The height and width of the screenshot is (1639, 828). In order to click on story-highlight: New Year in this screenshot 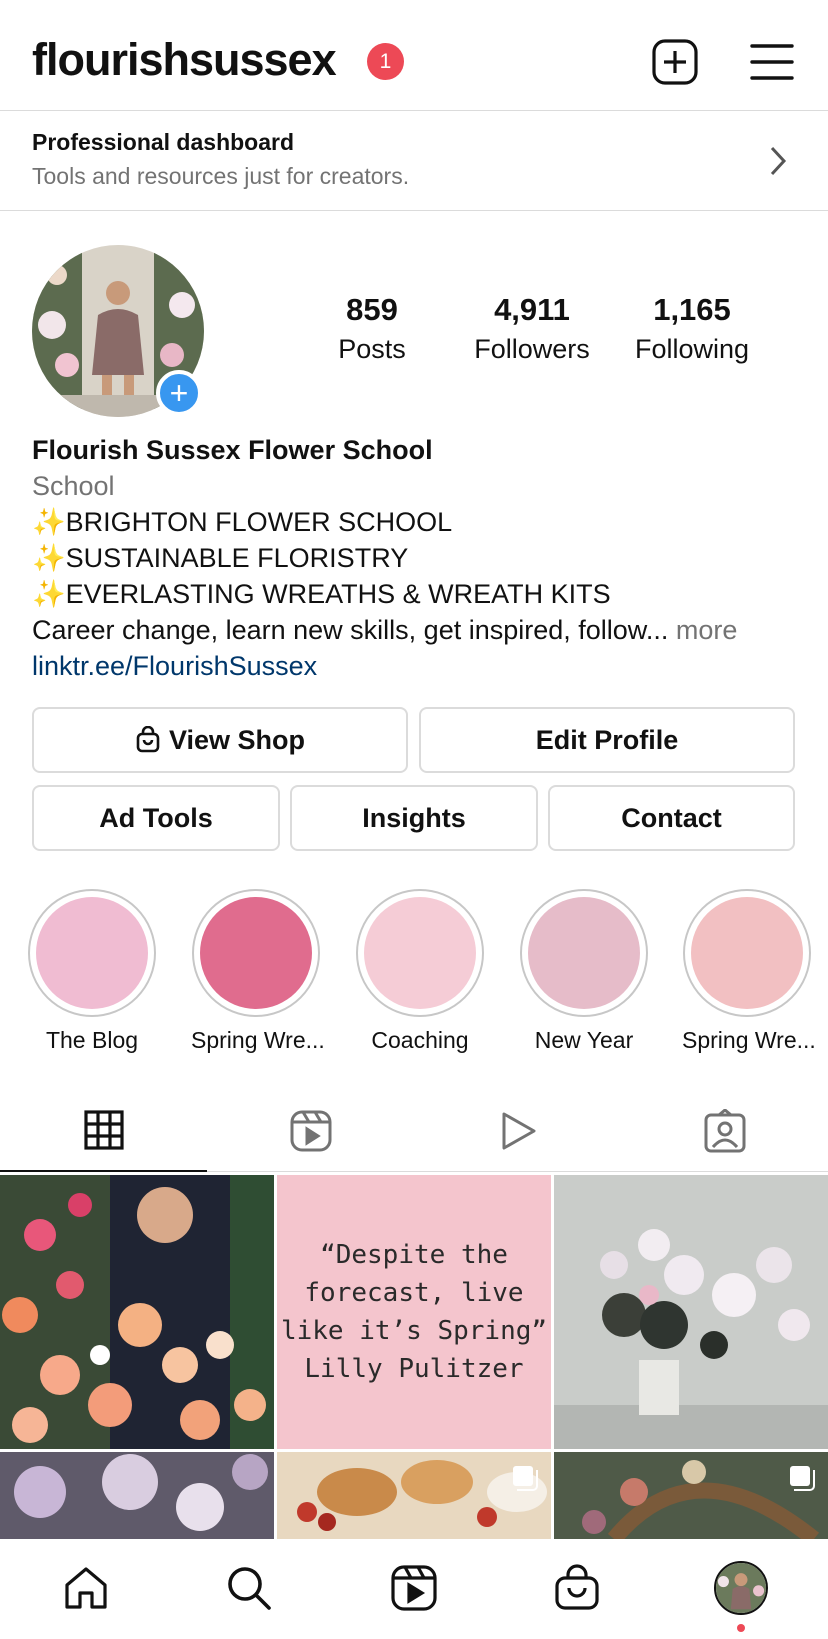, I will do `click(584, 971)`.